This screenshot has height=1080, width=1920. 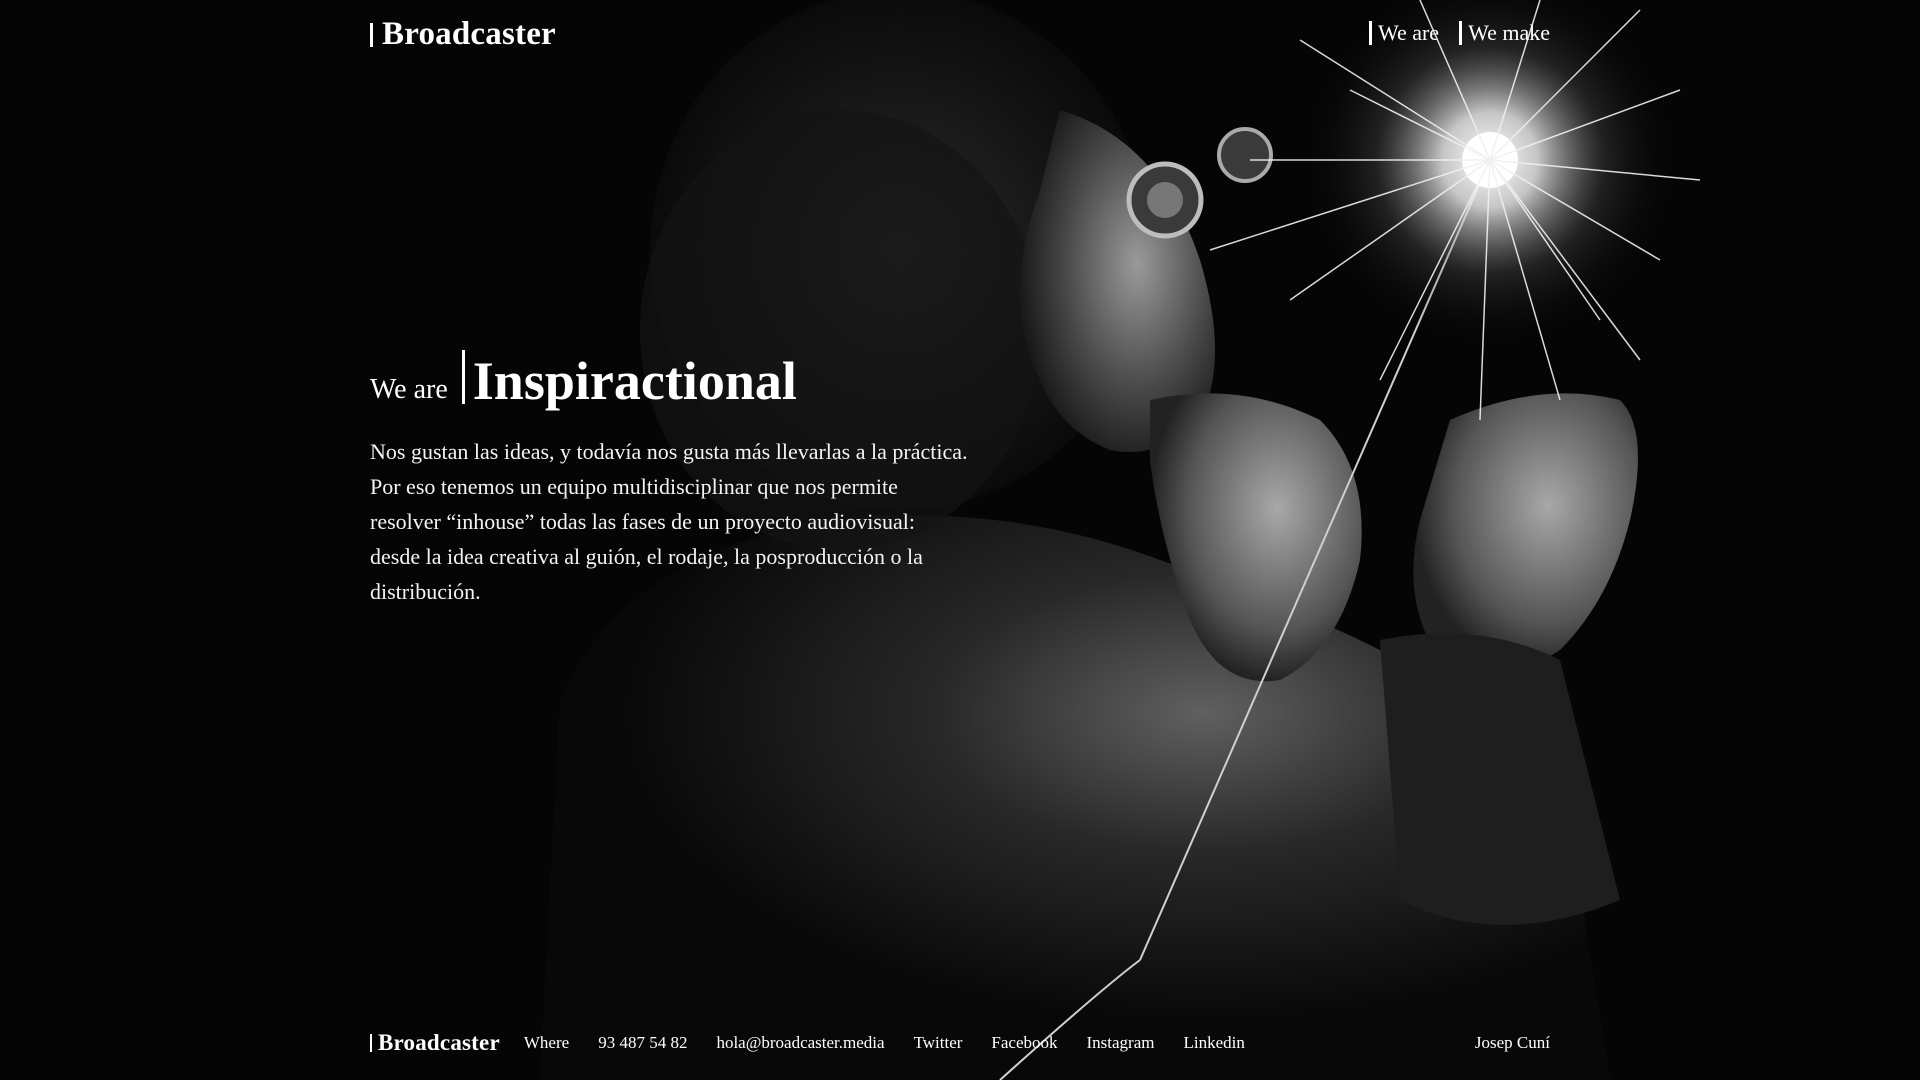 I want to click on top-nav: We are We make, so click(x=1459, y=33).